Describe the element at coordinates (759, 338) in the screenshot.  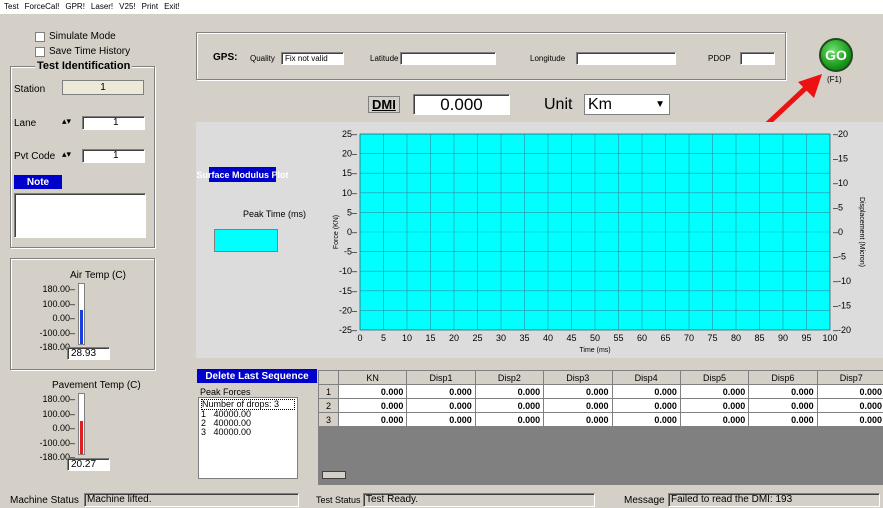
I see `x-tick-label: 85` at that location.